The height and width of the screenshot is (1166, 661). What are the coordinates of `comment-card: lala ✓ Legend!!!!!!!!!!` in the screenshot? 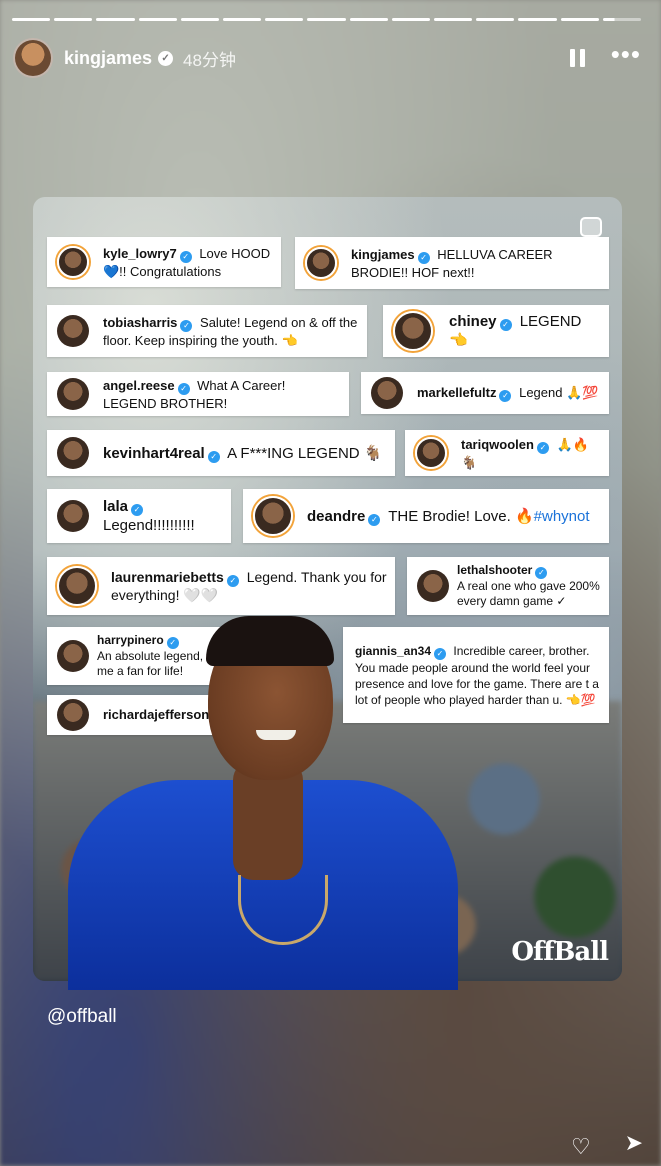 It's located at (139, 516).